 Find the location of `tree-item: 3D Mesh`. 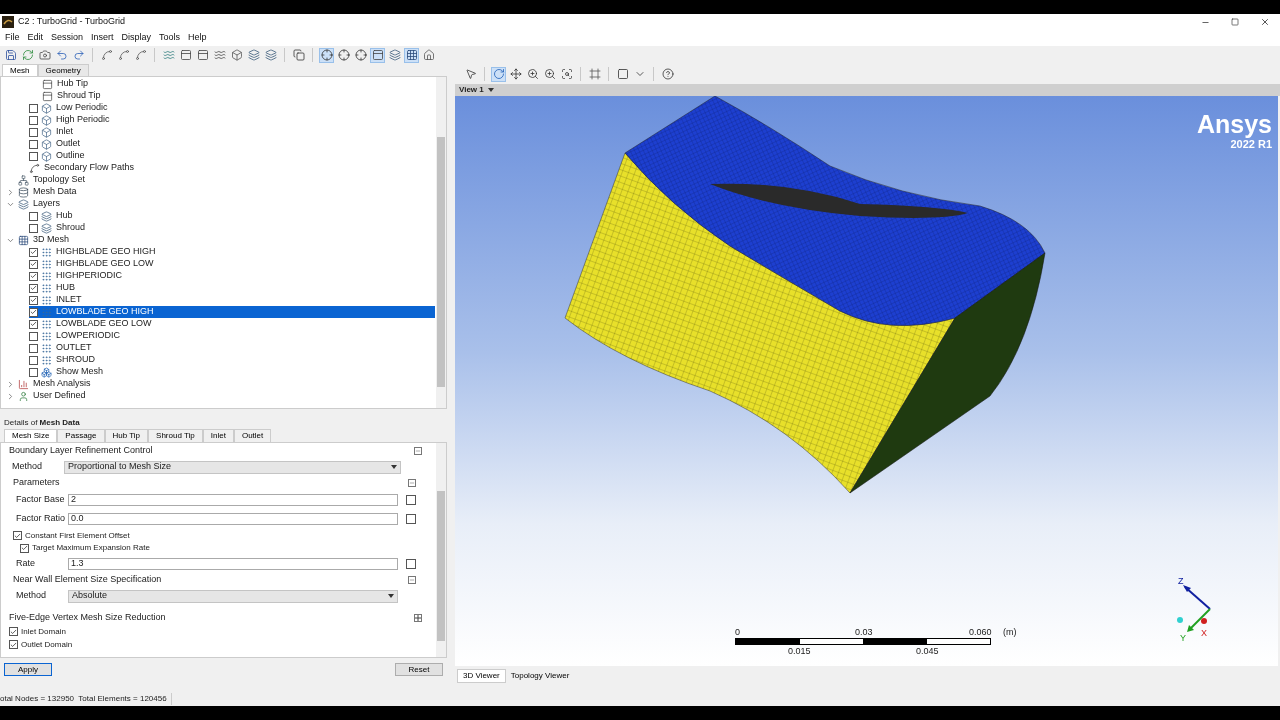

tree-item: 3D Mesh is located at coordinates (219, 240).